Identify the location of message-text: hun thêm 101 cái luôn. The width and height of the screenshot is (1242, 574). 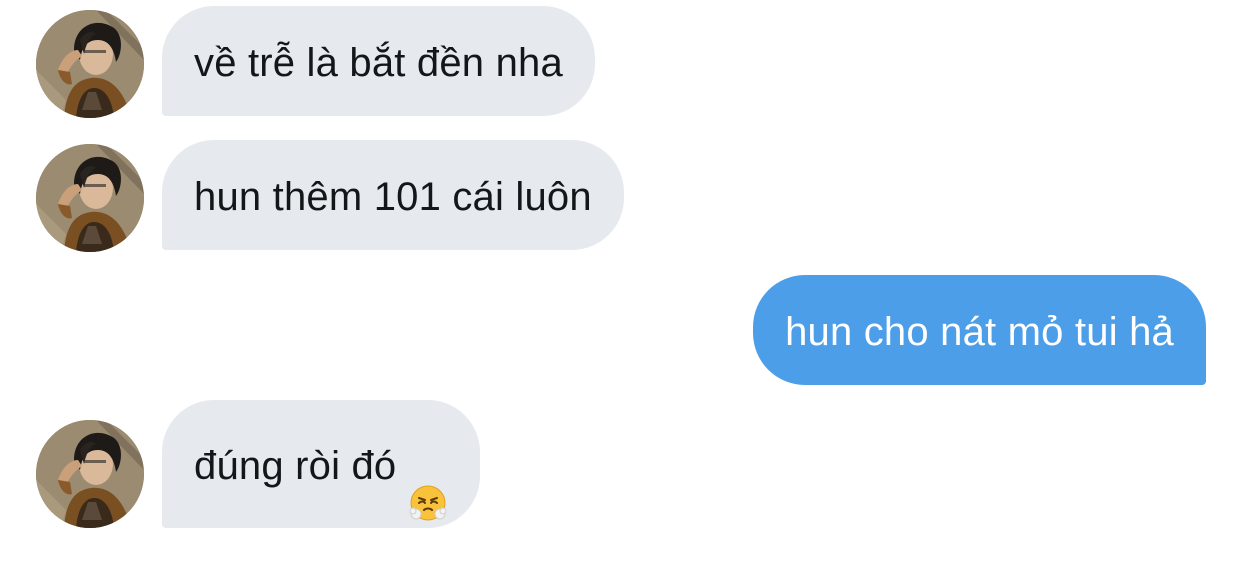
(393, 197).